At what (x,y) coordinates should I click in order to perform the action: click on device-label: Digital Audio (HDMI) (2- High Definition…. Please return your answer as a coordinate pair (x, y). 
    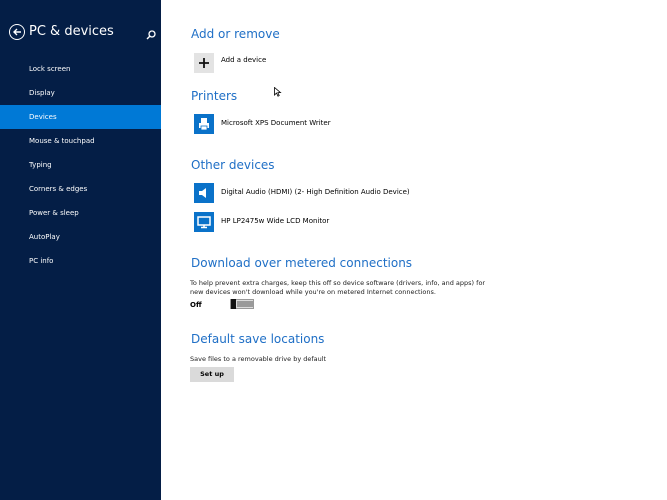
    Looking at the image, I should click on (315, 192).